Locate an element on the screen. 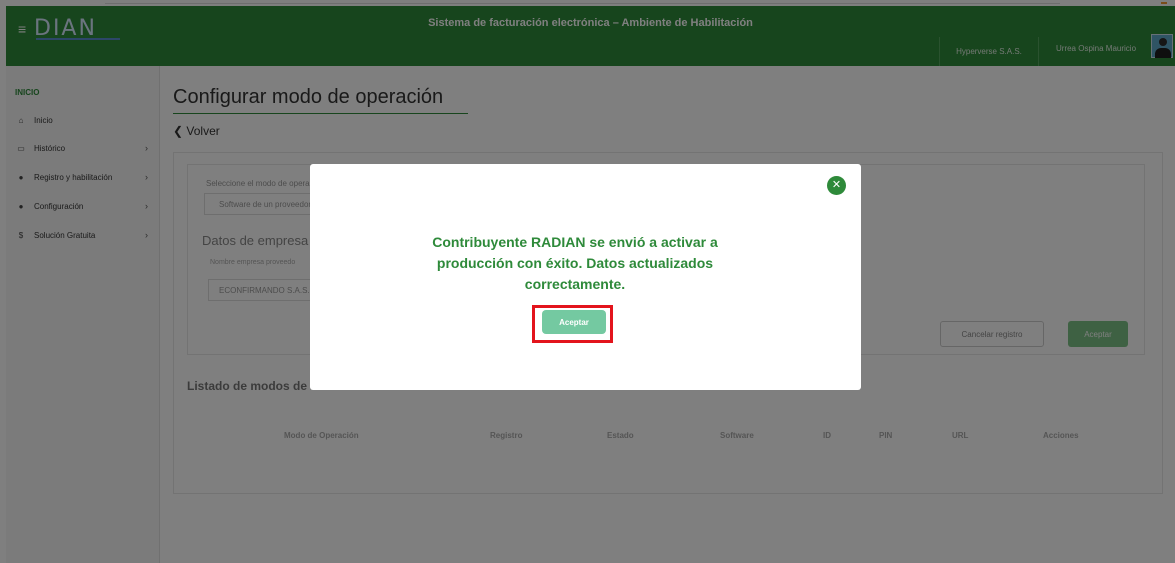 This screenshot has height=563, width=1175. close-icon: ✕ is located at coordinates (836, 185).